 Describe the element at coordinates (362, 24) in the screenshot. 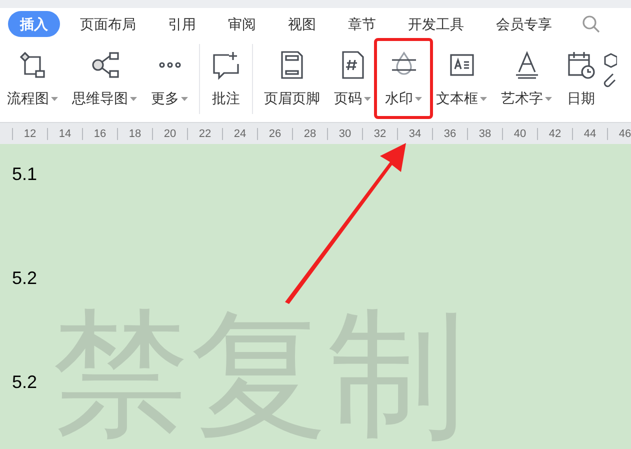

I see `ribbon-tab: 章节` at that location.